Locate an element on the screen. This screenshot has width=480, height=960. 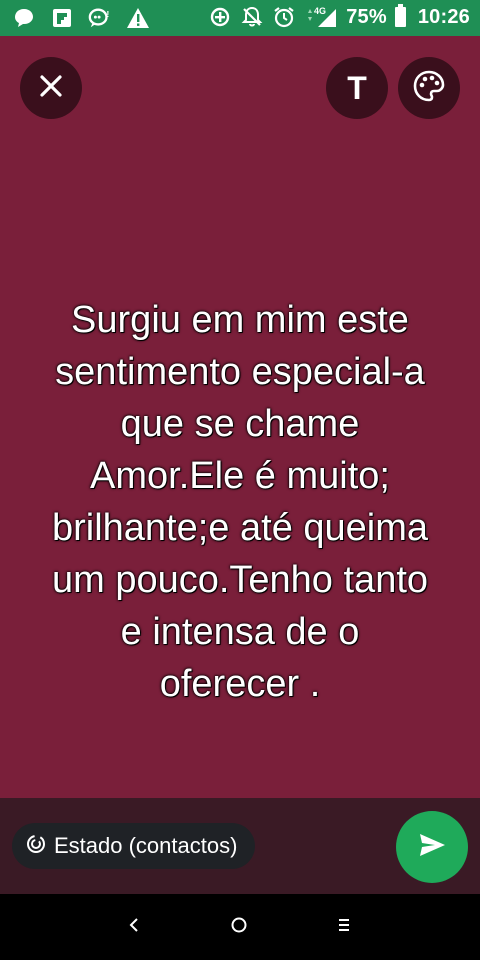
chat-bubble-icon is located at coordinates (24, 18).